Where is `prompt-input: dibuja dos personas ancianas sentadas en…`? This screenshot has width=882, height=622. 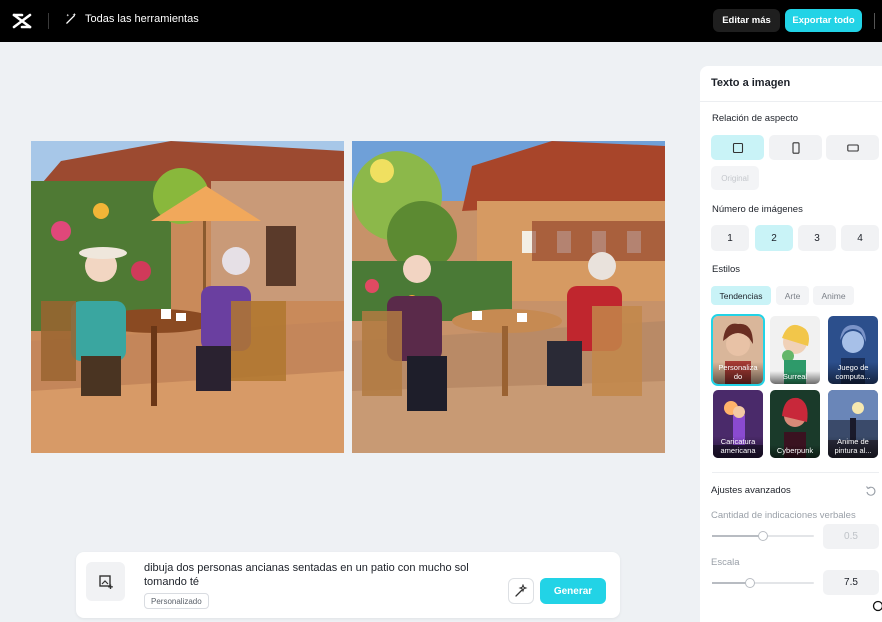 prompt-input: dibuja dos personas ancianas sentadas en… is located at coordinates (324, 575).